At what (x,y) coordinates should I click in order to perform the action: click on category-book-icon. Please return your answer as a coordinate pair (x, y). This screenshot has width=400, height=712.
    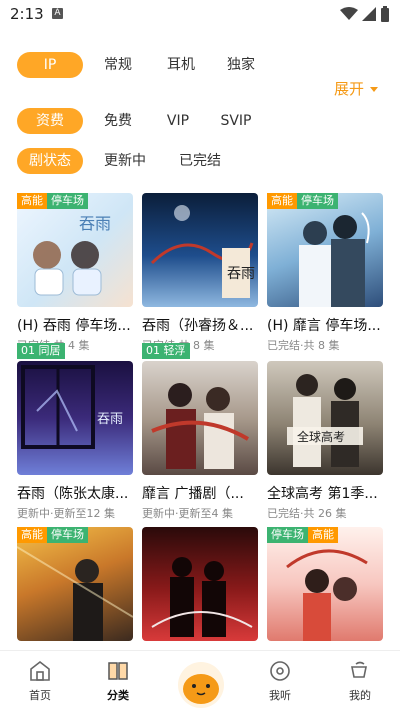
    Looking at the image, I should click on (118, 671).